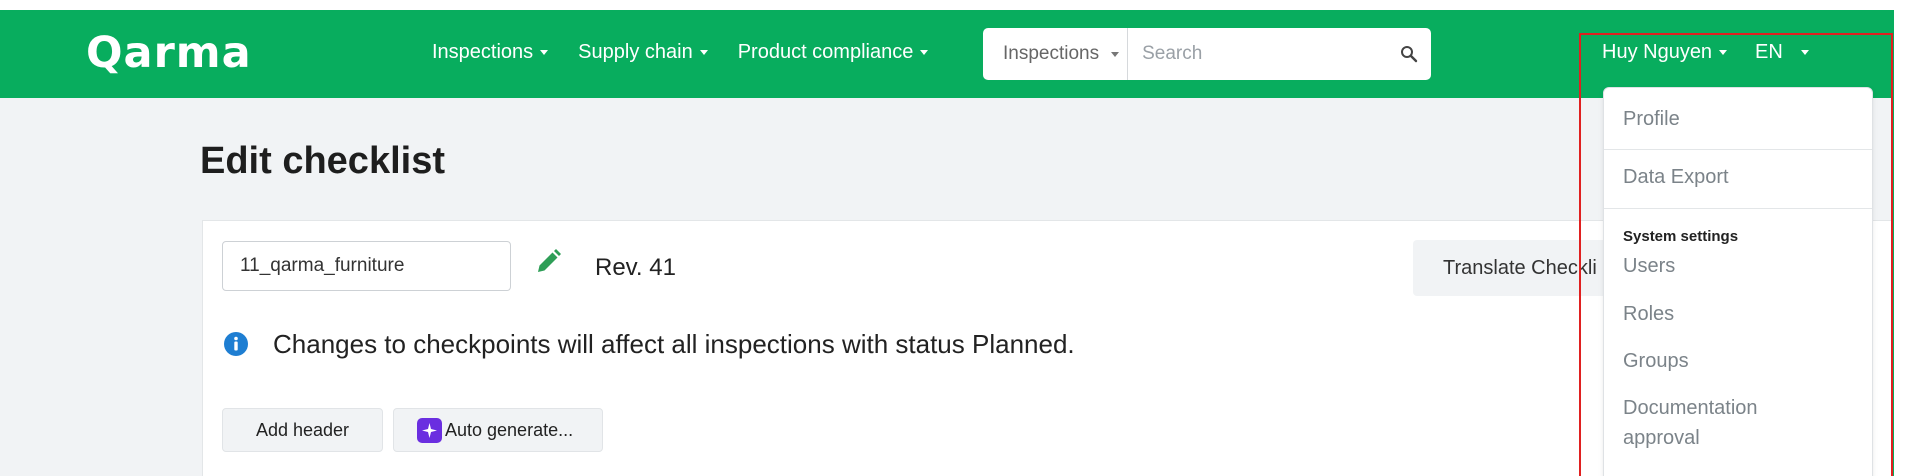  Describe the element at coordinates (236, 346) in the screenshot. I see `info-icon` at that location.